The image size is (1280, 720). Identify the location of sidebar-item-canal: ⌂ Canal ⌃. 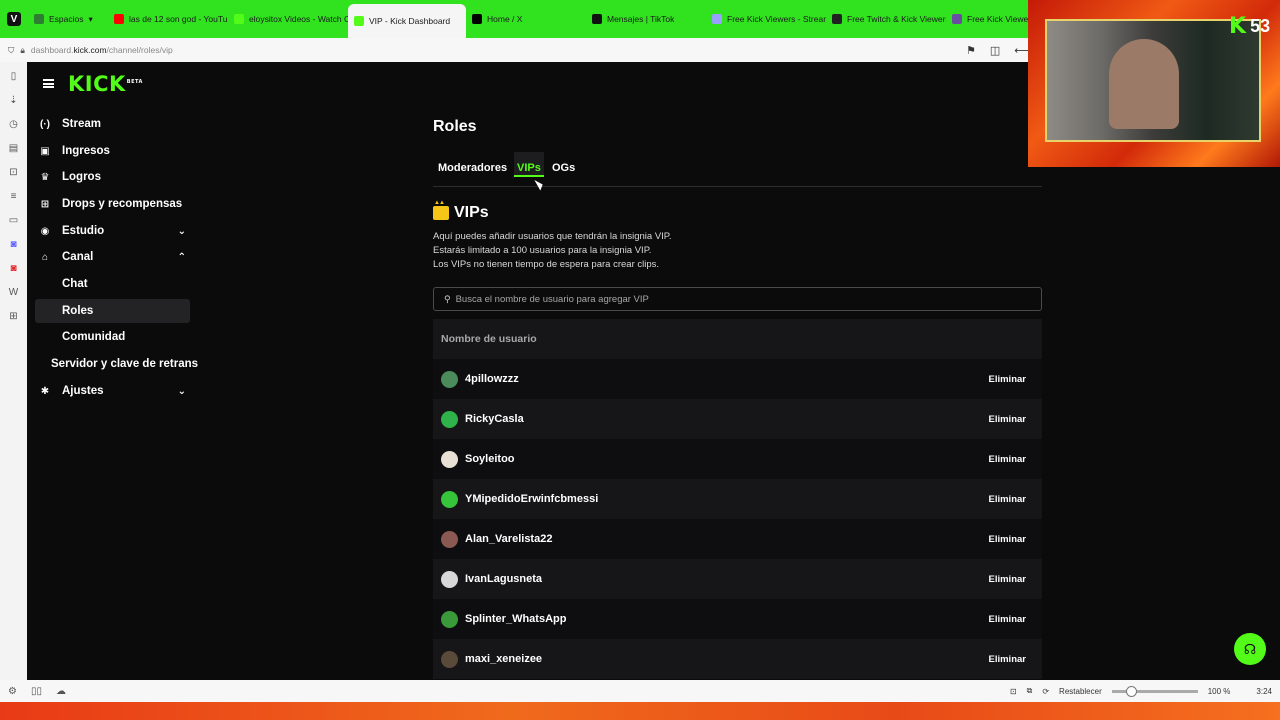
(112, 257).